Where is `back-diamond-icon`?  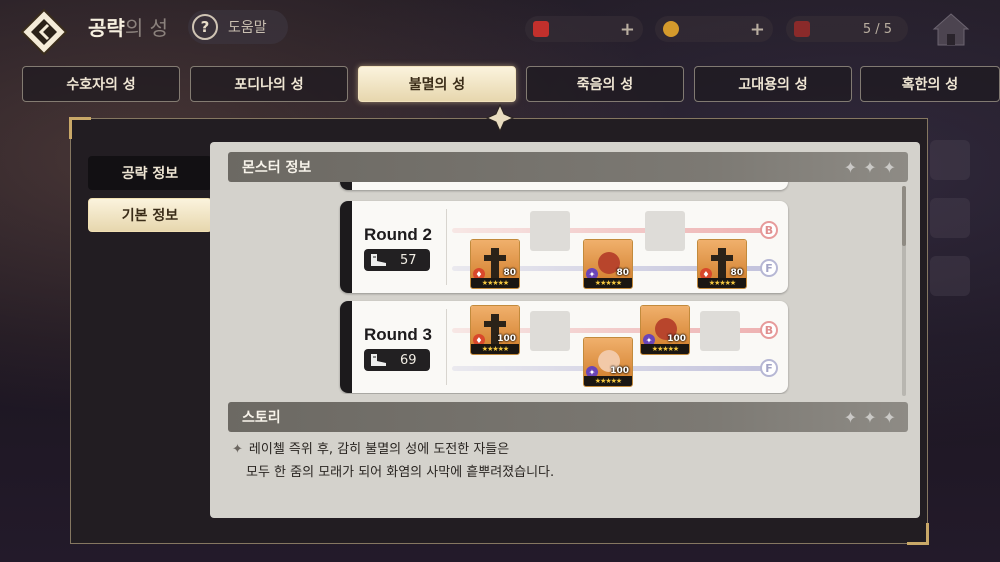
back-diamond-icon is located at coordinates (44, 32).